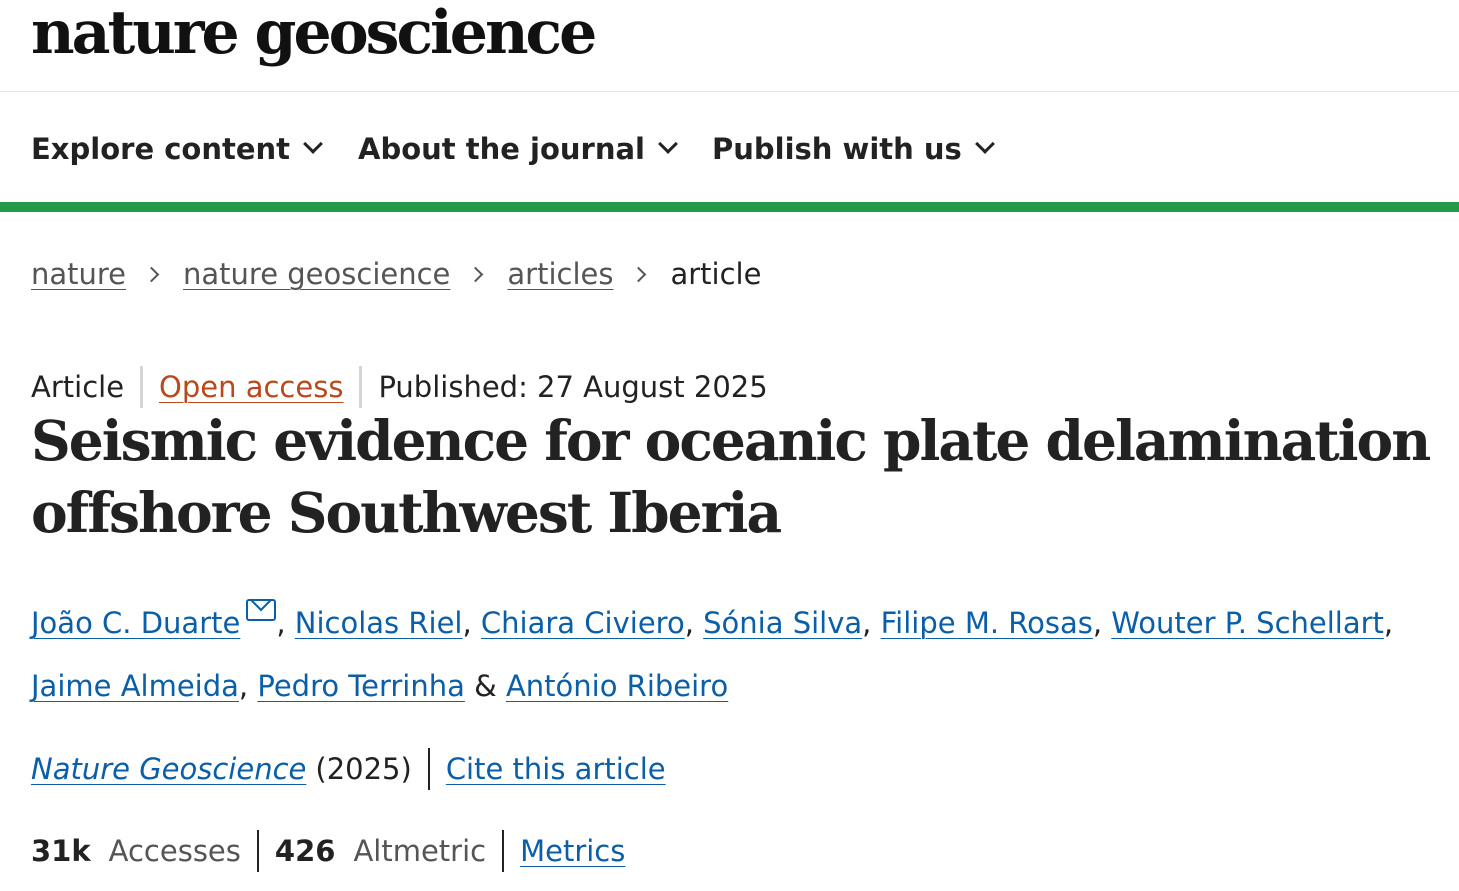 This screenshot has height=891, width=1459. Describe the element at coordinates (161, 149) in the screenshot. I see `nav-item-label: Explore content` at that location.